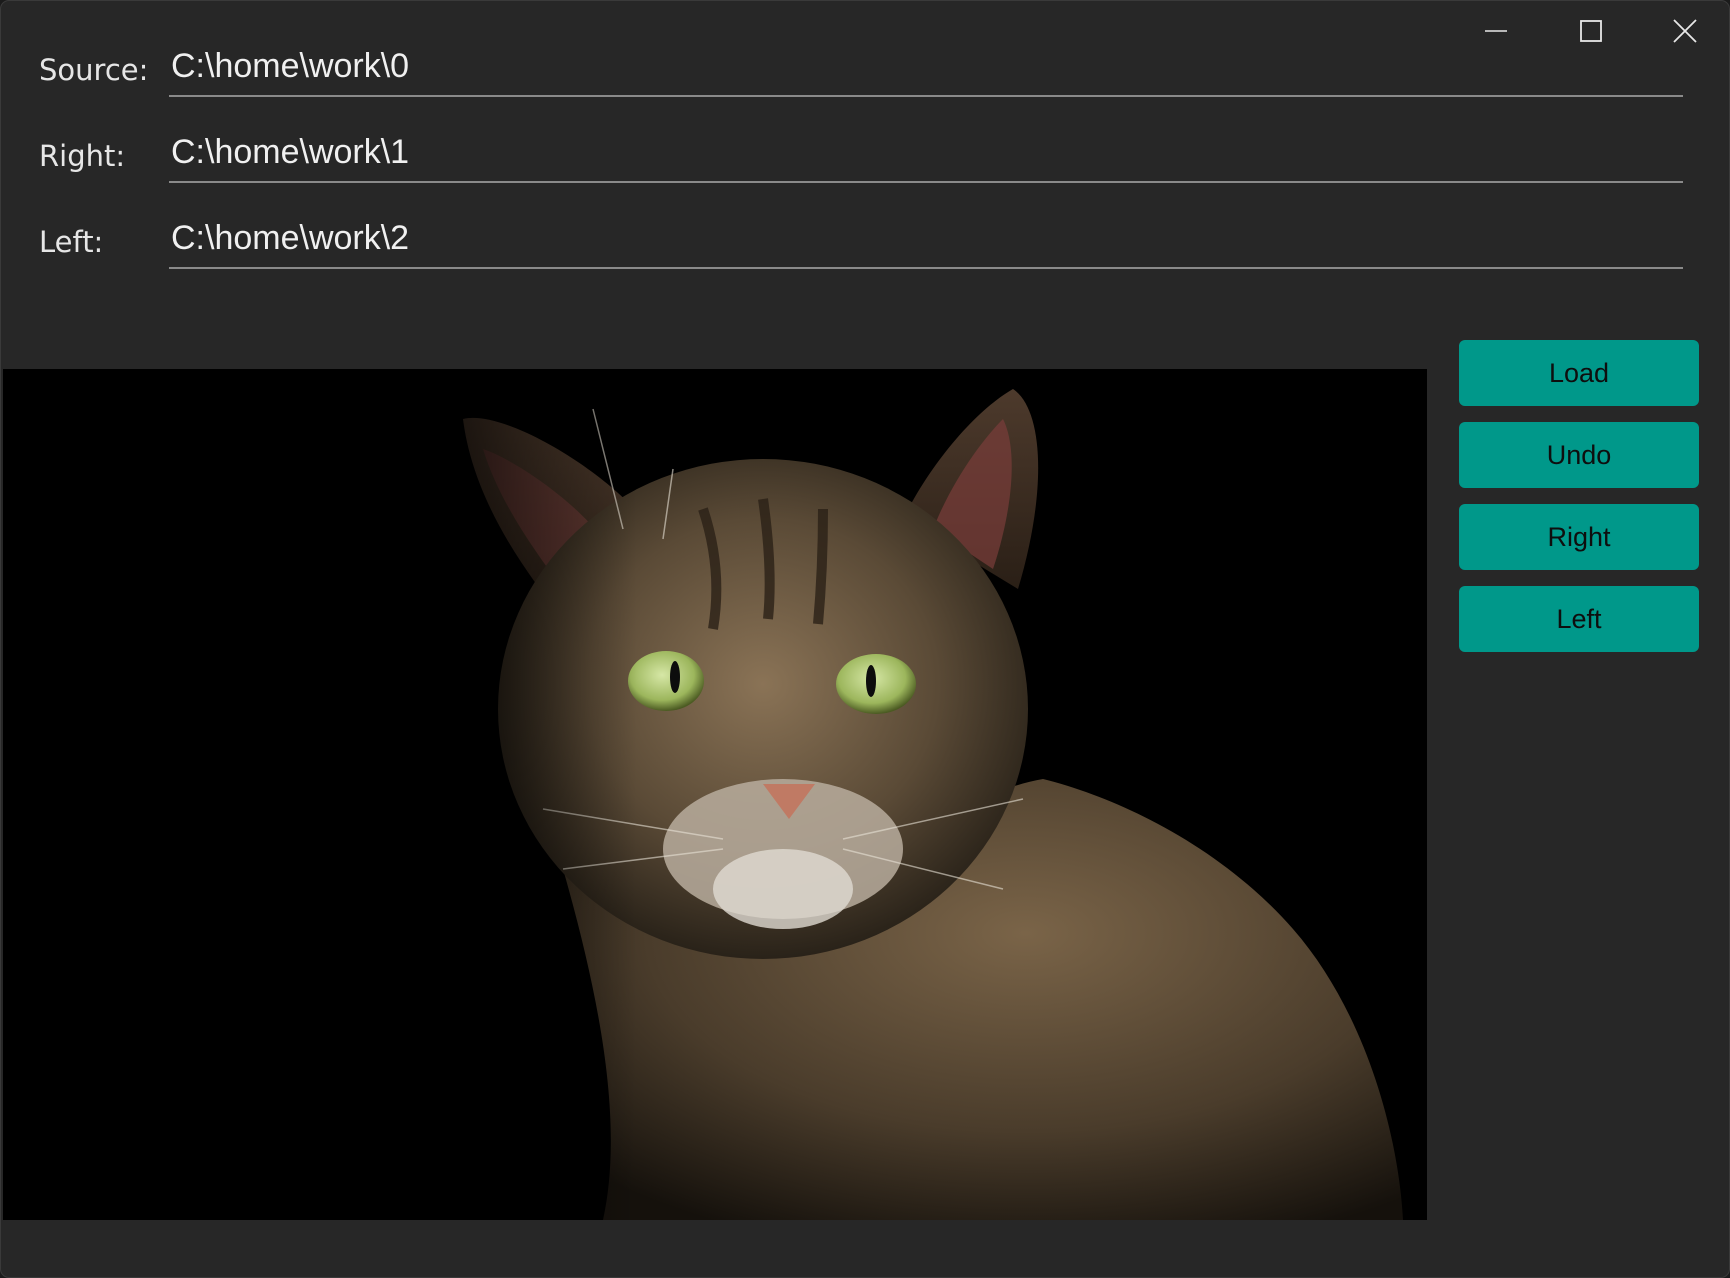 This screenshot has width=1730, height=1278. Describe the element at coordinates (82, 156) in the screenshot. I see `right-label: Right:` at that location.